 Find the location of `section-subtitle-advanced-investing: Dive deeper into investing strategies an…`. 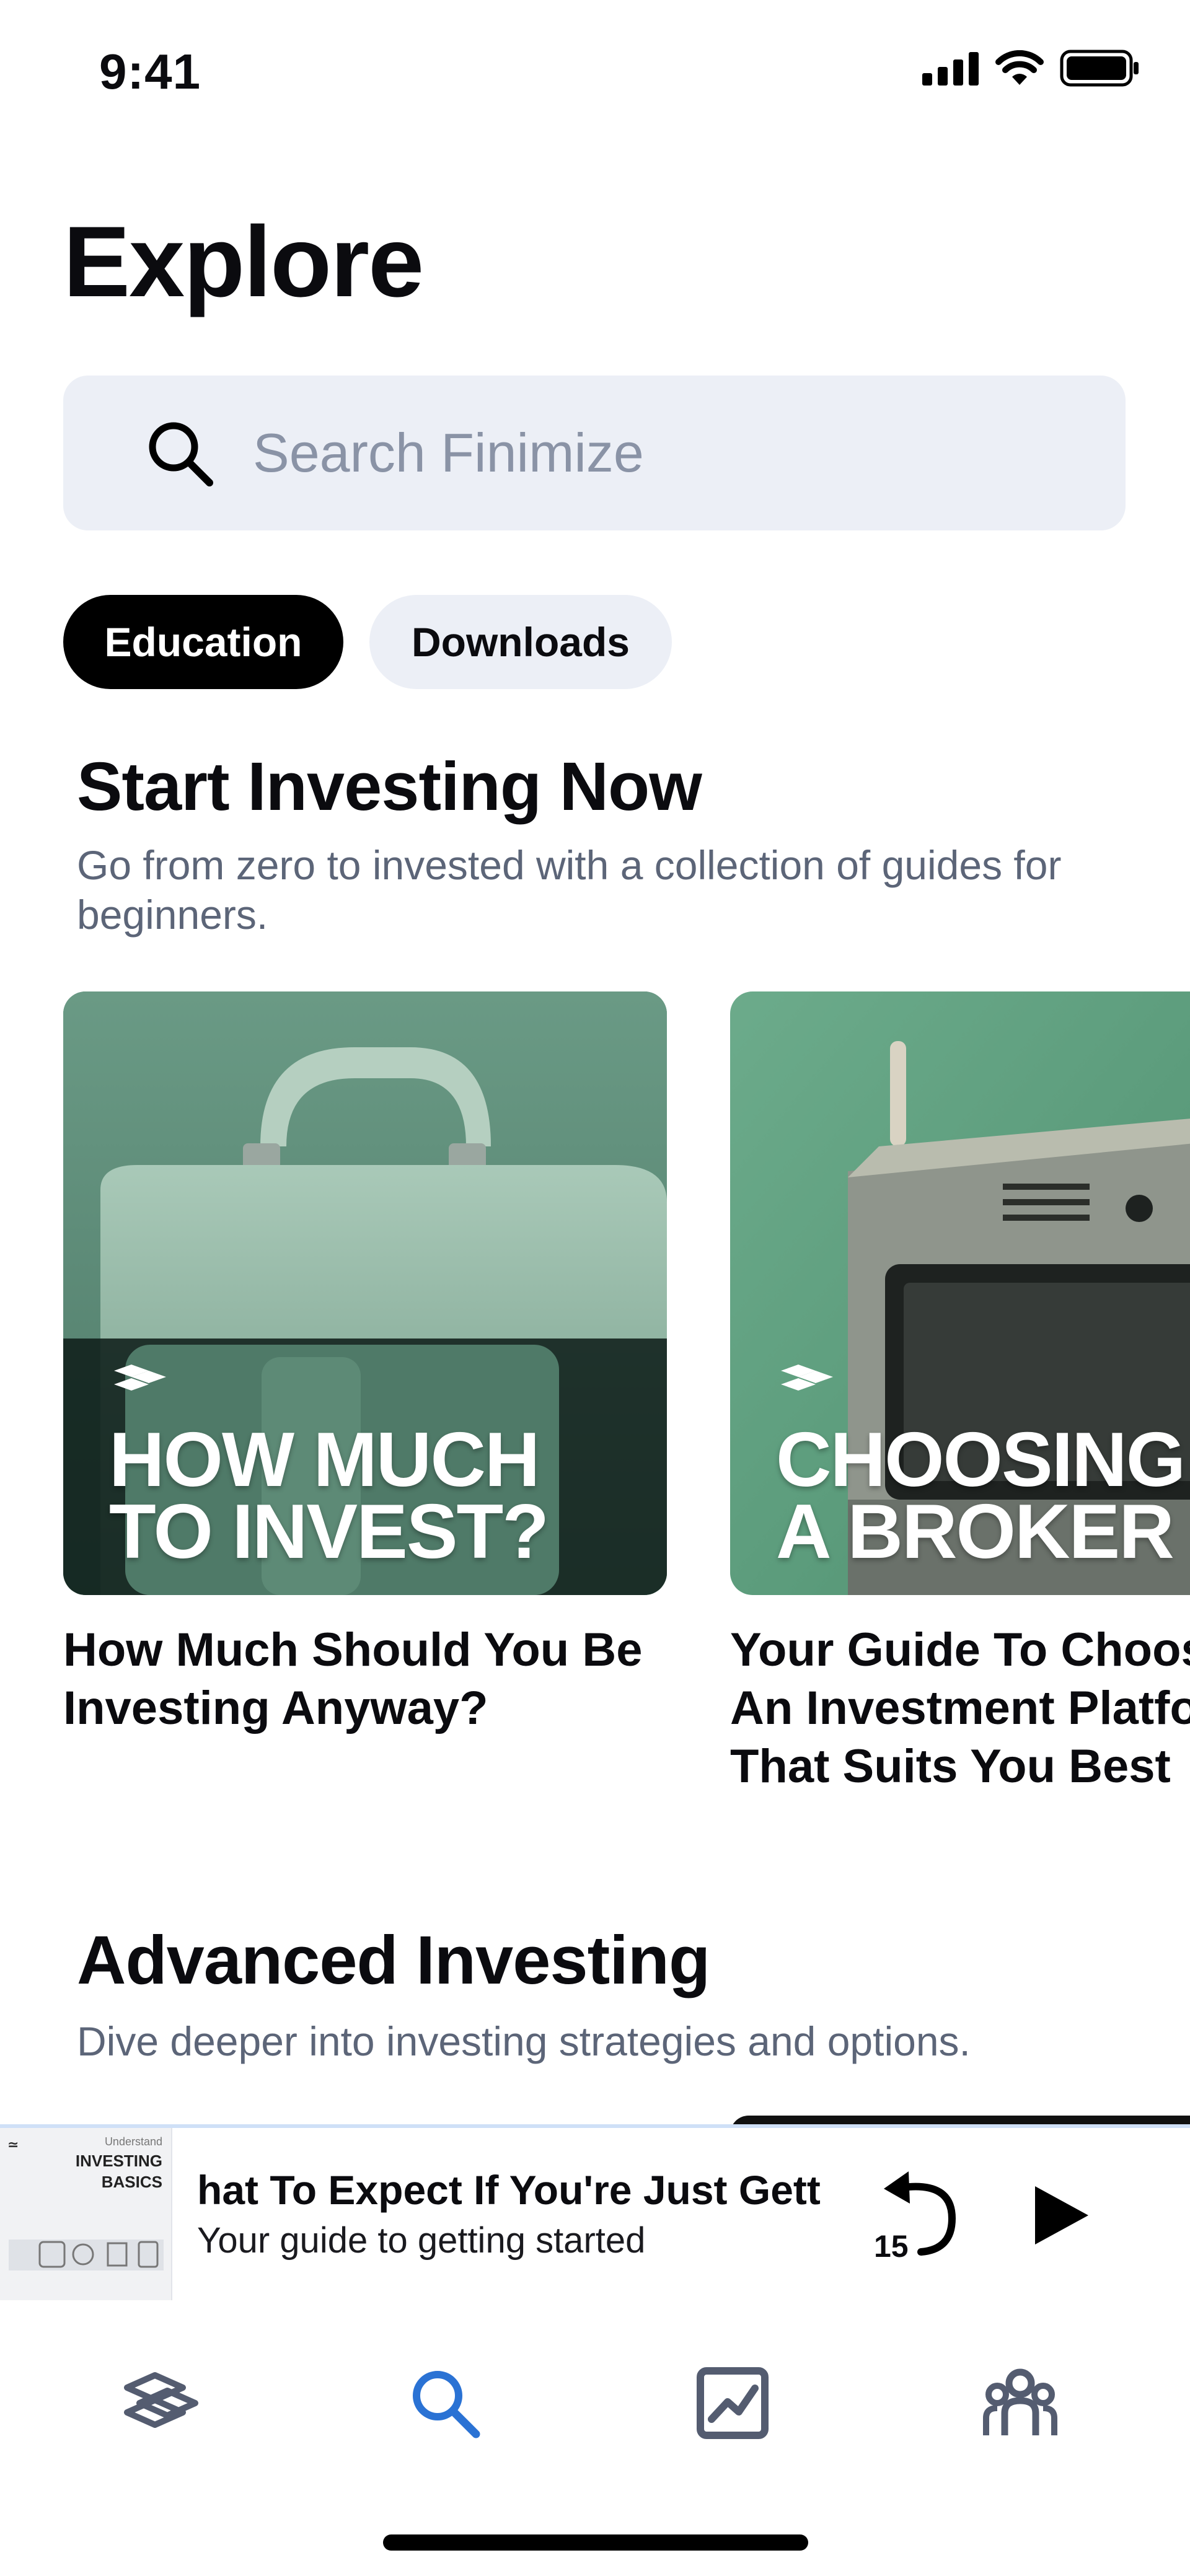

section-subtitle-advanced-investing: Dive deeper into investing strategies an… is located at coordinates (524, 2041).